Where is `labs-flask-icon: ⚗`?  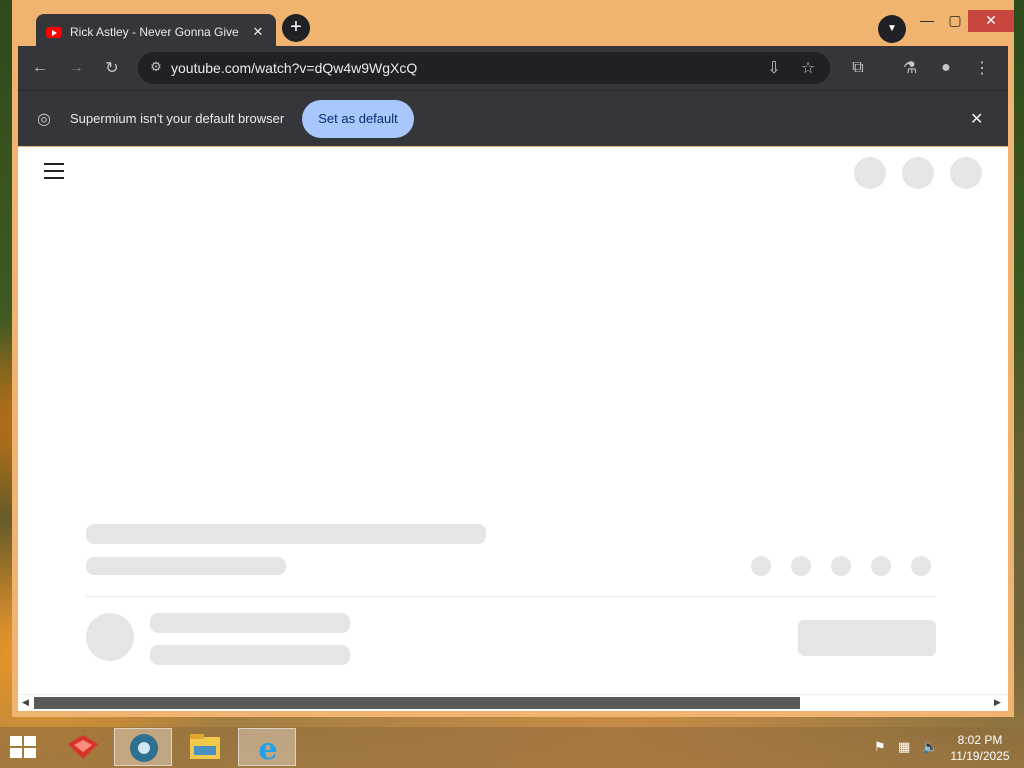 labs-flask-icon: ⚗ is located at coordinates (910, 68).